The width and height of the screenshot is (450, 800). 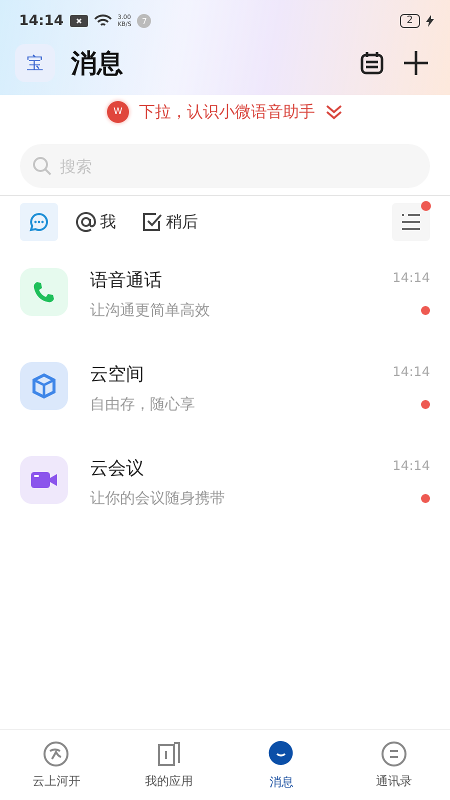 I want to click on nav-tab: 通讯录, so click(x=394, y=765).